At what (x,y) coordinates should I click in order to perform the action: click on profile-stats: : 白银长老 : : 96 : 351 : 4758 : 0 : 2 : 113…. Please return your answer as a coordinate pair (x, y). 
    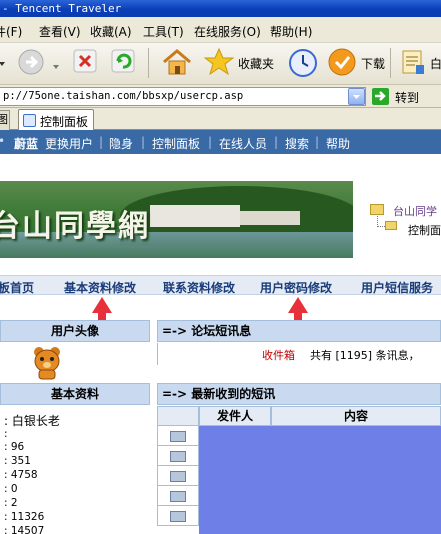
    Looking at the image, I should click on (75, 470).